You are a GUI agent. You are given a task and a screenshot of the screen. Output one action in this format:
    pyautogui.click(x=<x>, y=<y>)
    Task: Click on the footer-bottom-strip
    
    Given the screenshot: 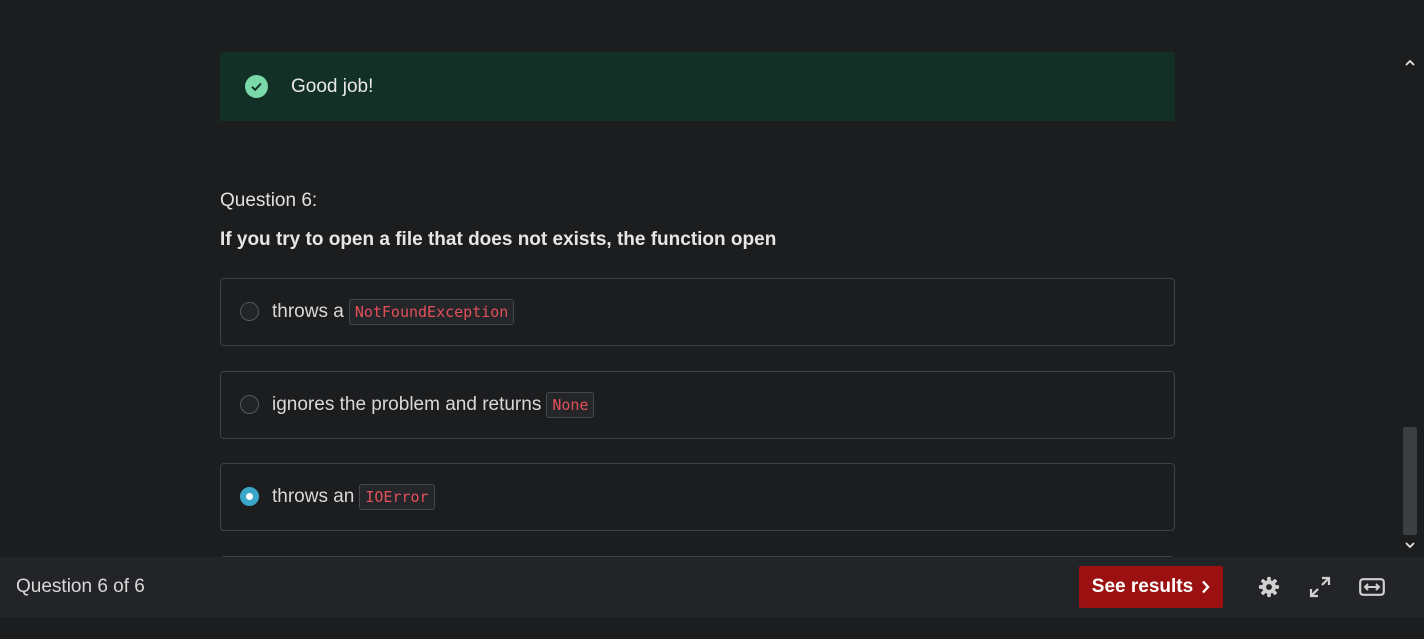 What is the action you would take?
    pyautogui.click(x=712, y=628)
    